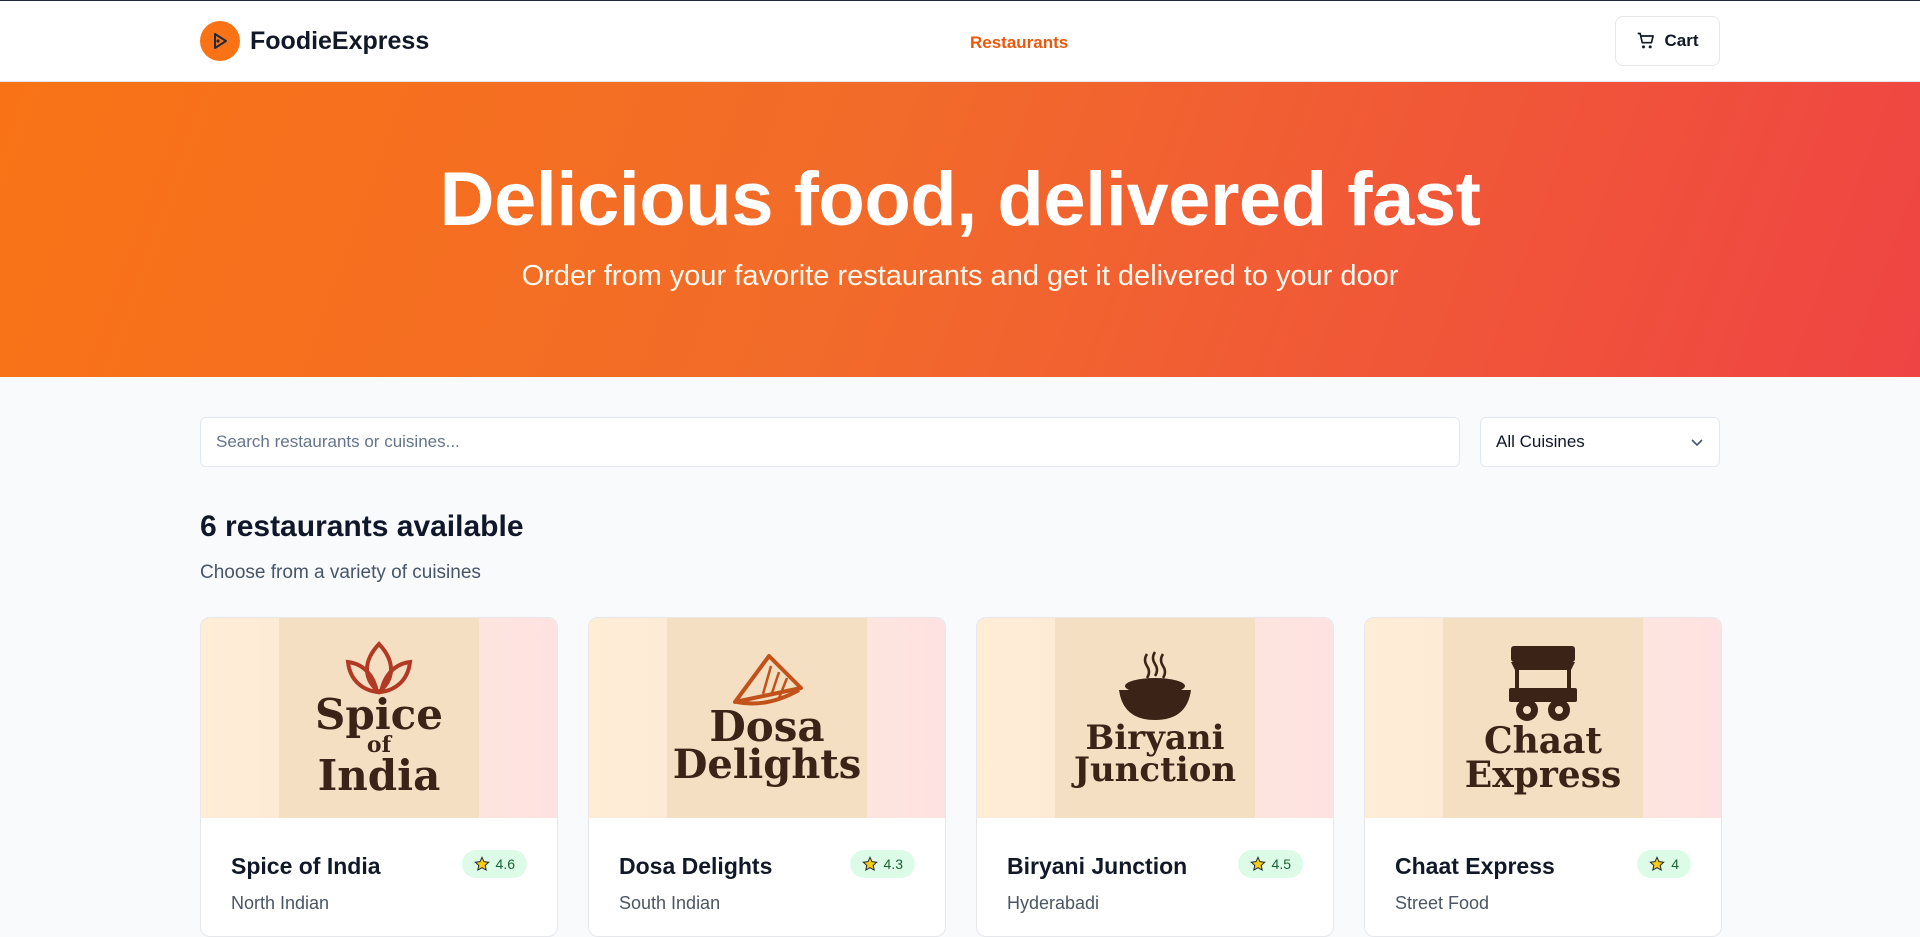 The width and height of the screenshot is (1920, 937). Describe the element at coordinates (960, 199) in the screenshot. I see `hero-title: Delicious food, delivered fast` at that location.